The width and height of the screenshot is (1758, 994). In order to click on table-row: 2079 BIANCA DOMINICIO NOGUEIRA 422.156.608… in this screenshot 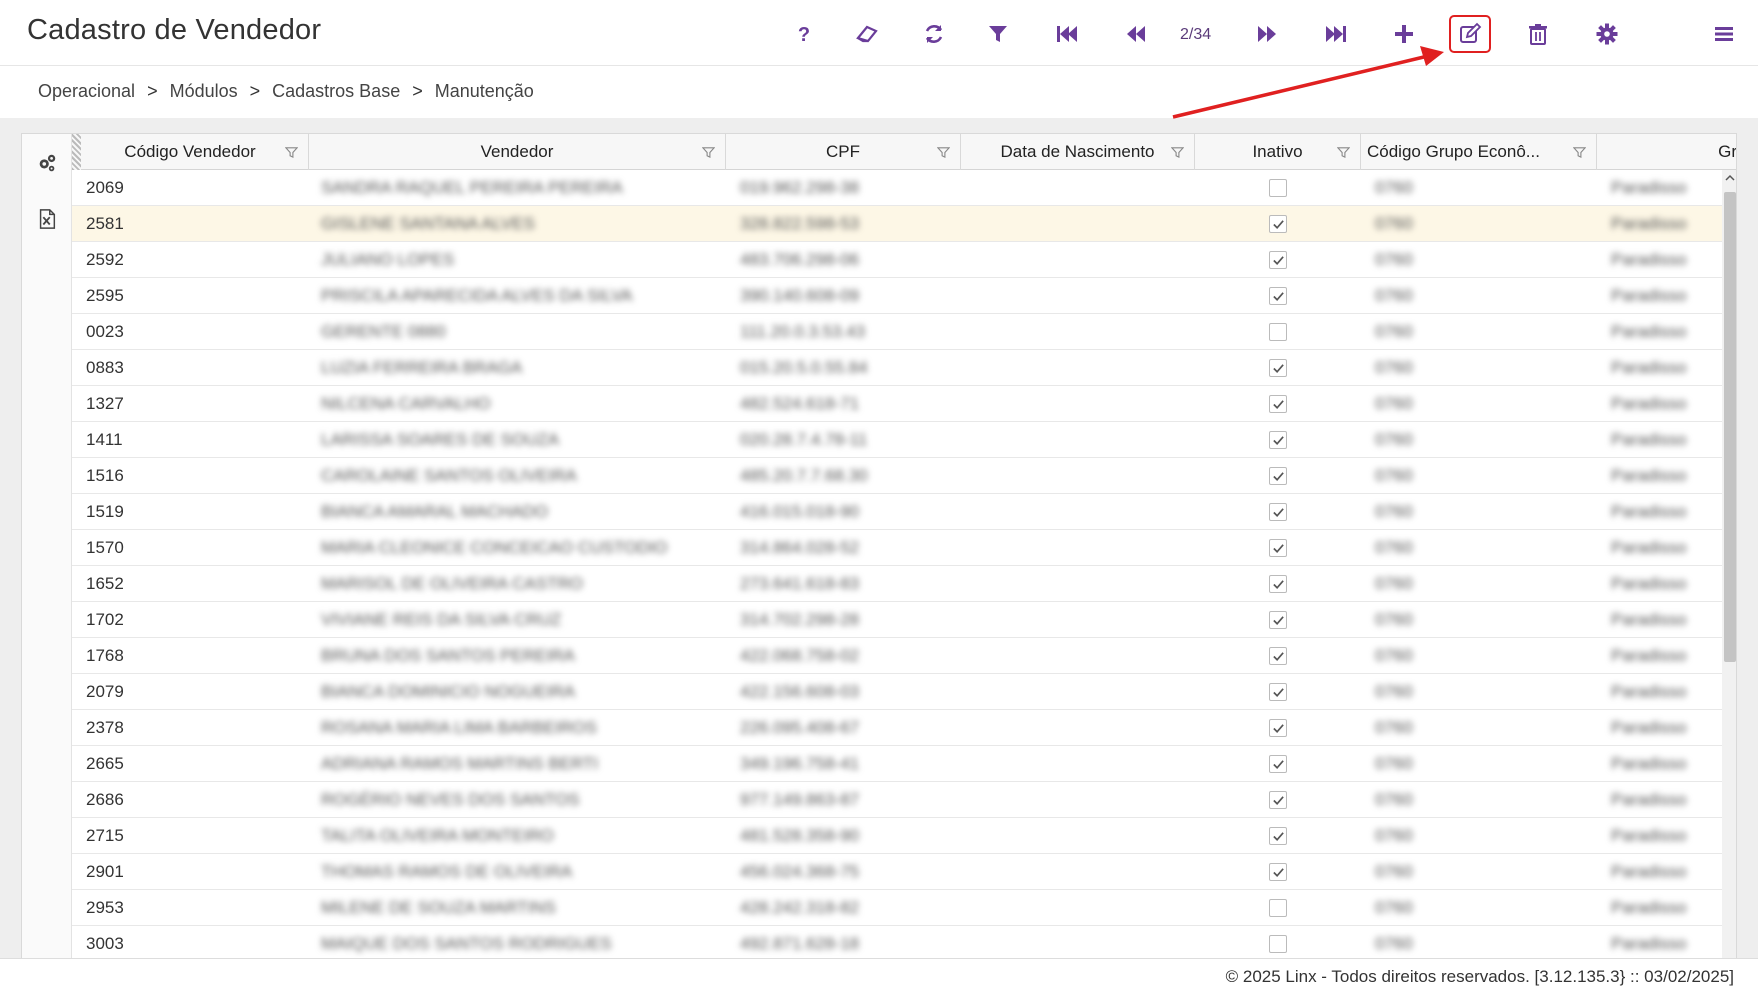, I will do `click(904, 692)`.